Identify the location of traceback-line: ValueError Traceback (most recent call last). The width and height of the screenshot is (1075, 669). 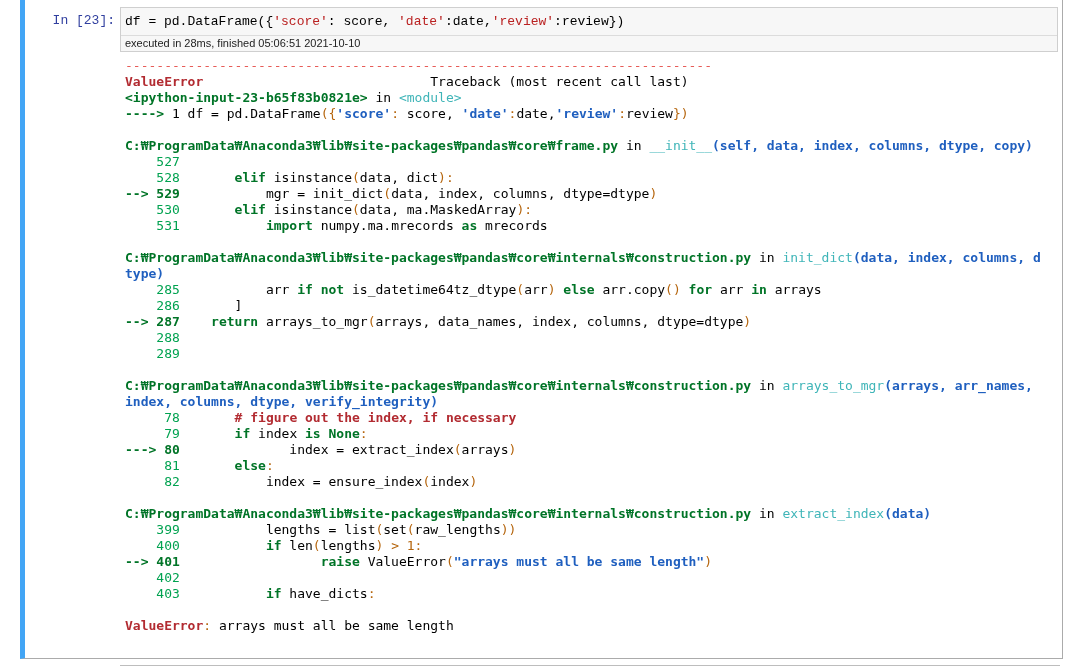
(407, 82).